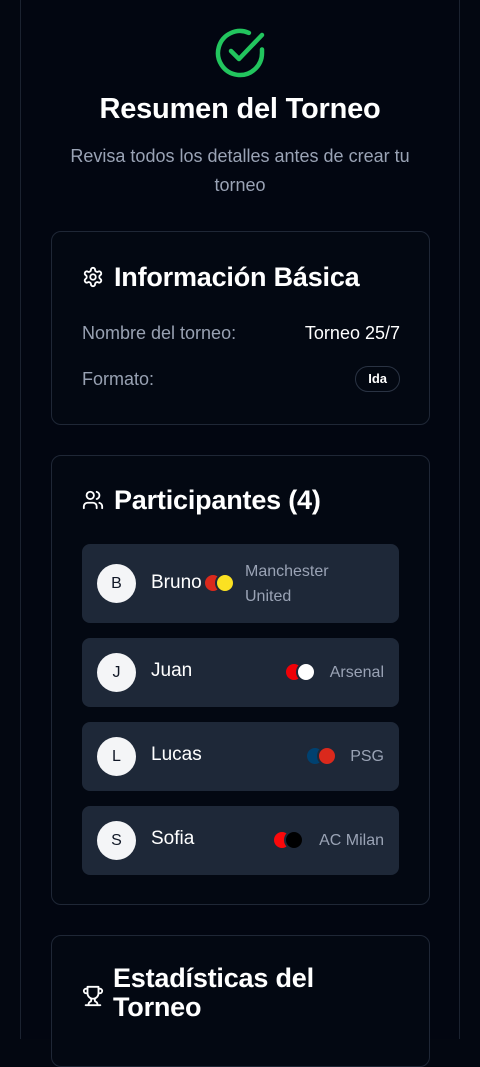 This screenshot has height=1067, width=480. I want to click on basic-info-title: Información Básica, so click(237, 276).